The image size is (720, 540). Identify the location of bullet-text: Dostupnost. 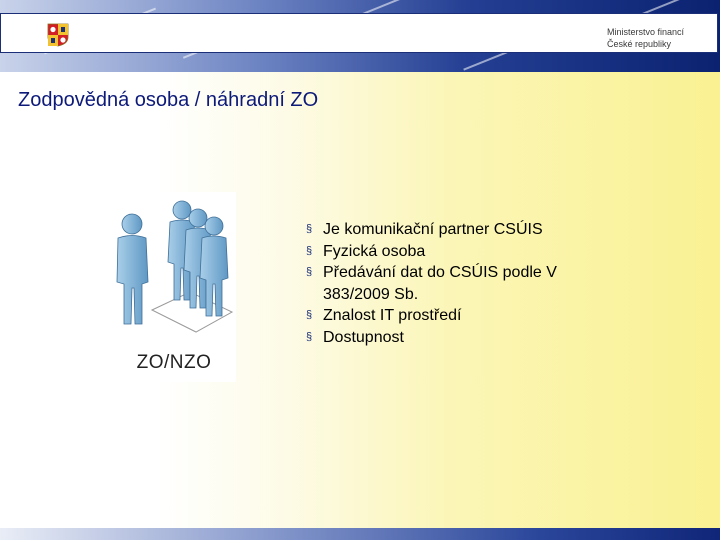
(363, 337).